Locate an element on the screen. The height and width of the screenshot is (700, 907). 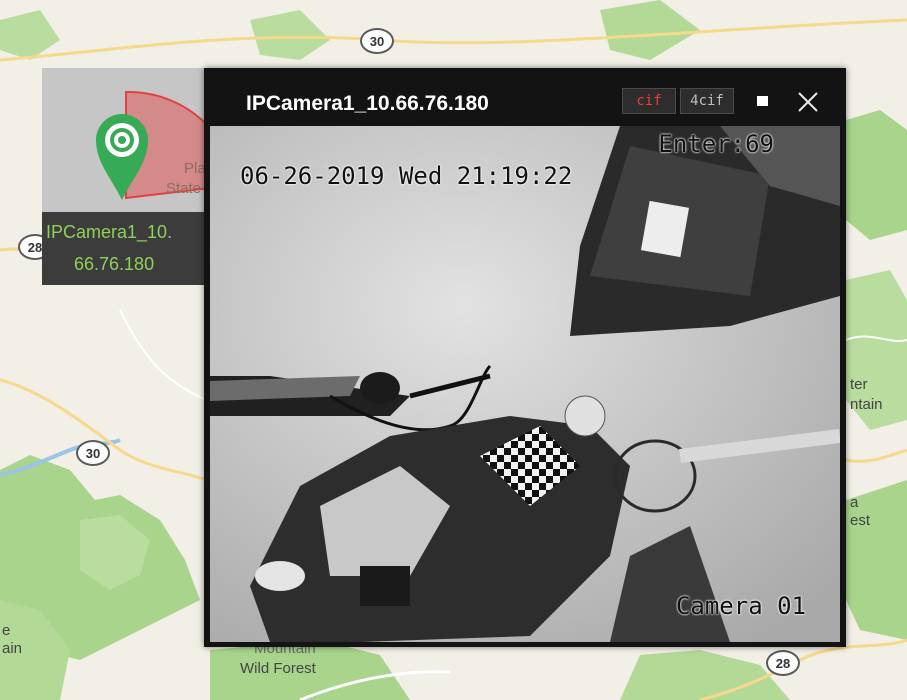
map-place-label: ain is located at coordinates (12, 648).